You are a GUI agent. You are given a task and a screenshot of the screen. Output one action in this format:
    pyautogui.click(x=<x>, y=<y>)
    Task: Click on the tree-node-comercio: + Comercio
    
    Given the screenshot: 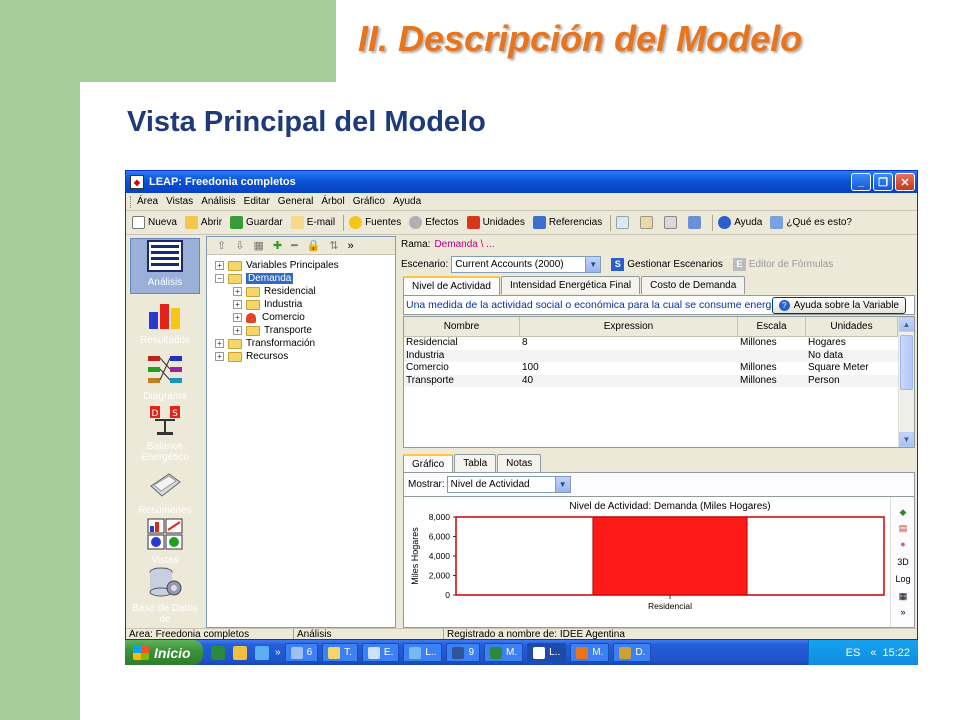 What is the action you would take?
    pyautogui.click(x=269, y=317)
    